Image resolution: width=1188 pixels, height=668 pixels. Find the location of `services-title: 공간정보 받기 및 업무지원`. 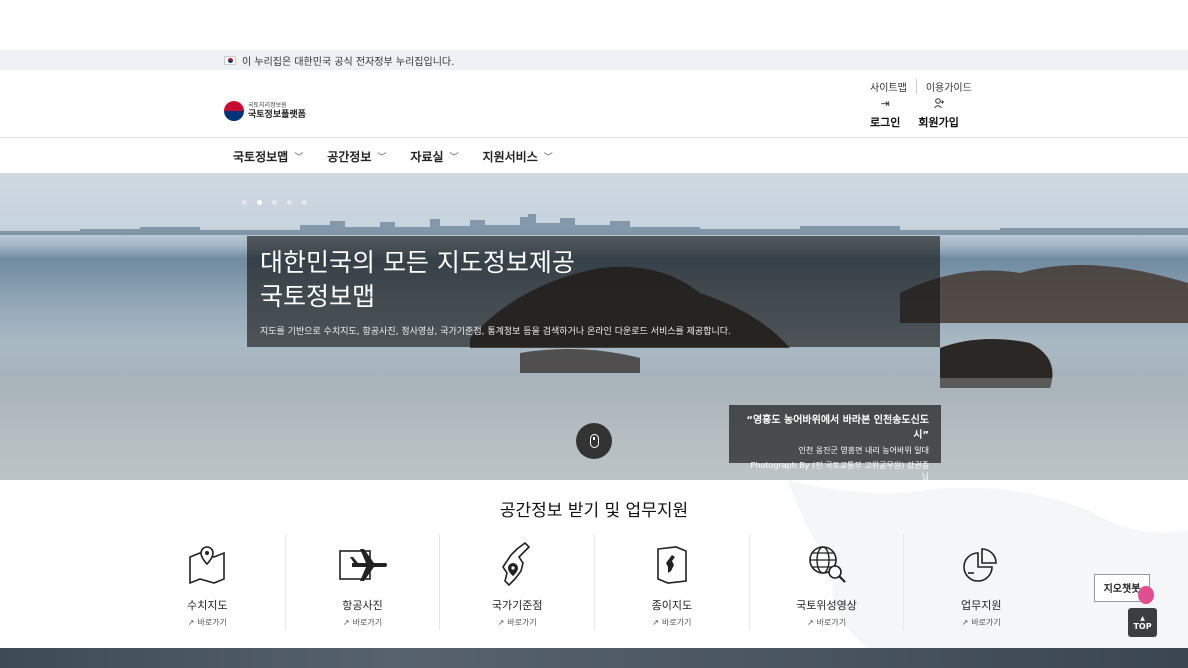

services-title: 공간정보 받기 및 업무지원 is located at coordinates (594, 511).